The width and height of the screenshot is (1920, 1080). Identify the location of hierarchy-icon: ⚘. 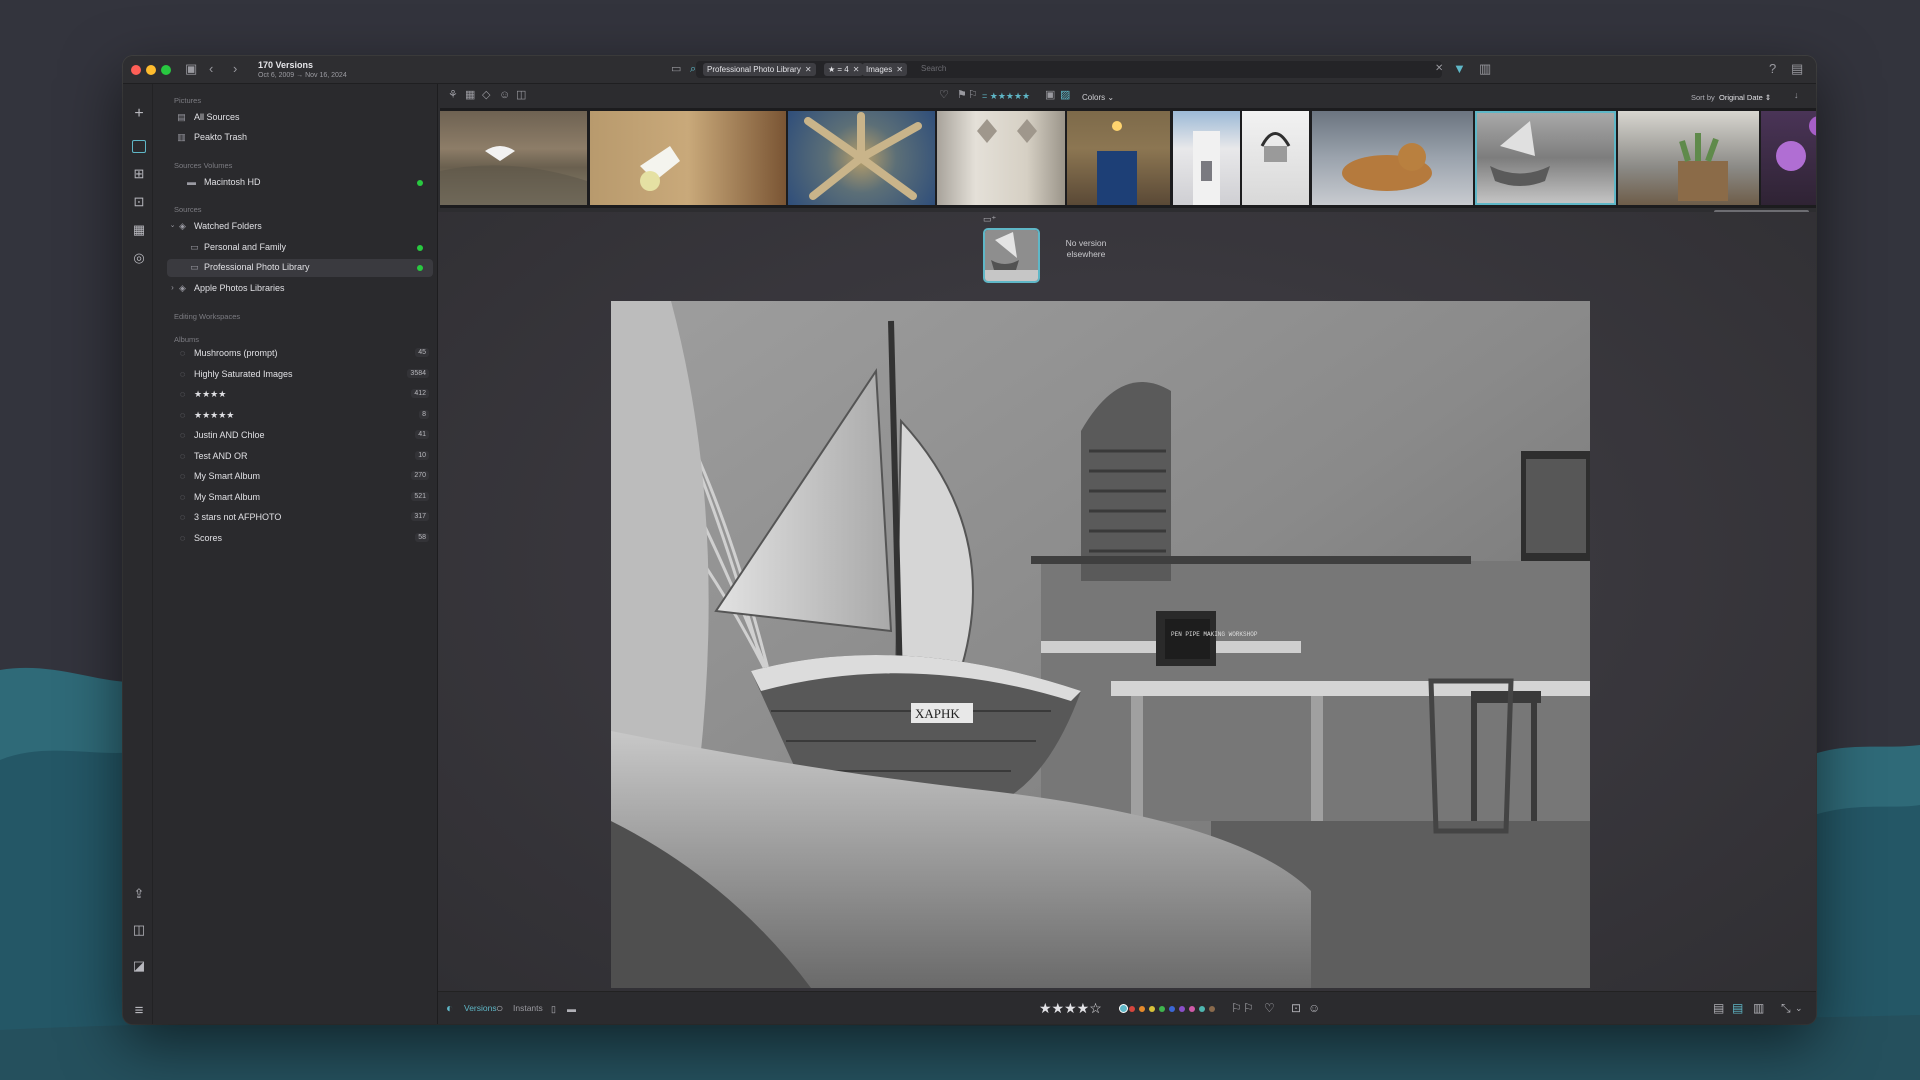
(453, 95).